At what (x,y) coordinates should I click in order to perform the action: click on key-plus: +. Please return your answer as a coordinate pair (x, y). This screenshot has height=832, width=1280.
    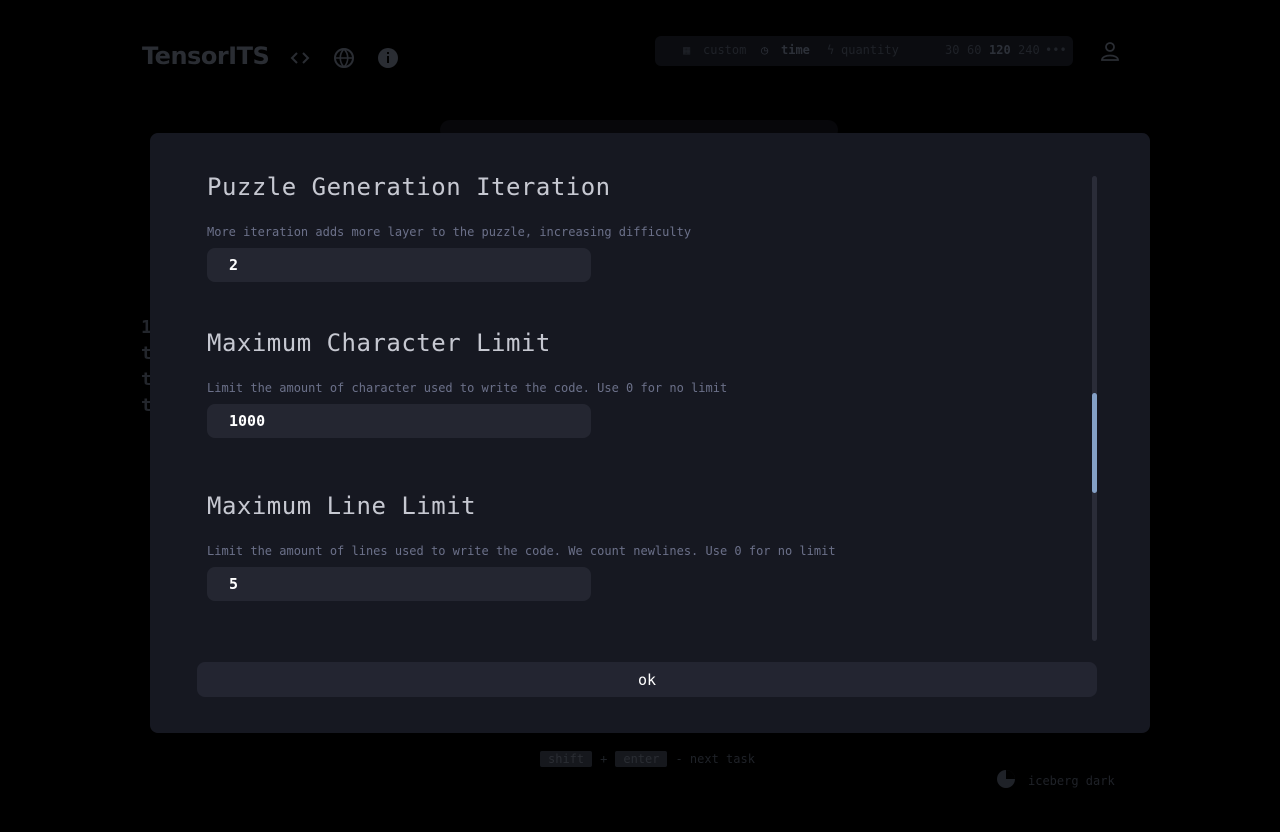
    Looking at the image, I should click on (604, 759).